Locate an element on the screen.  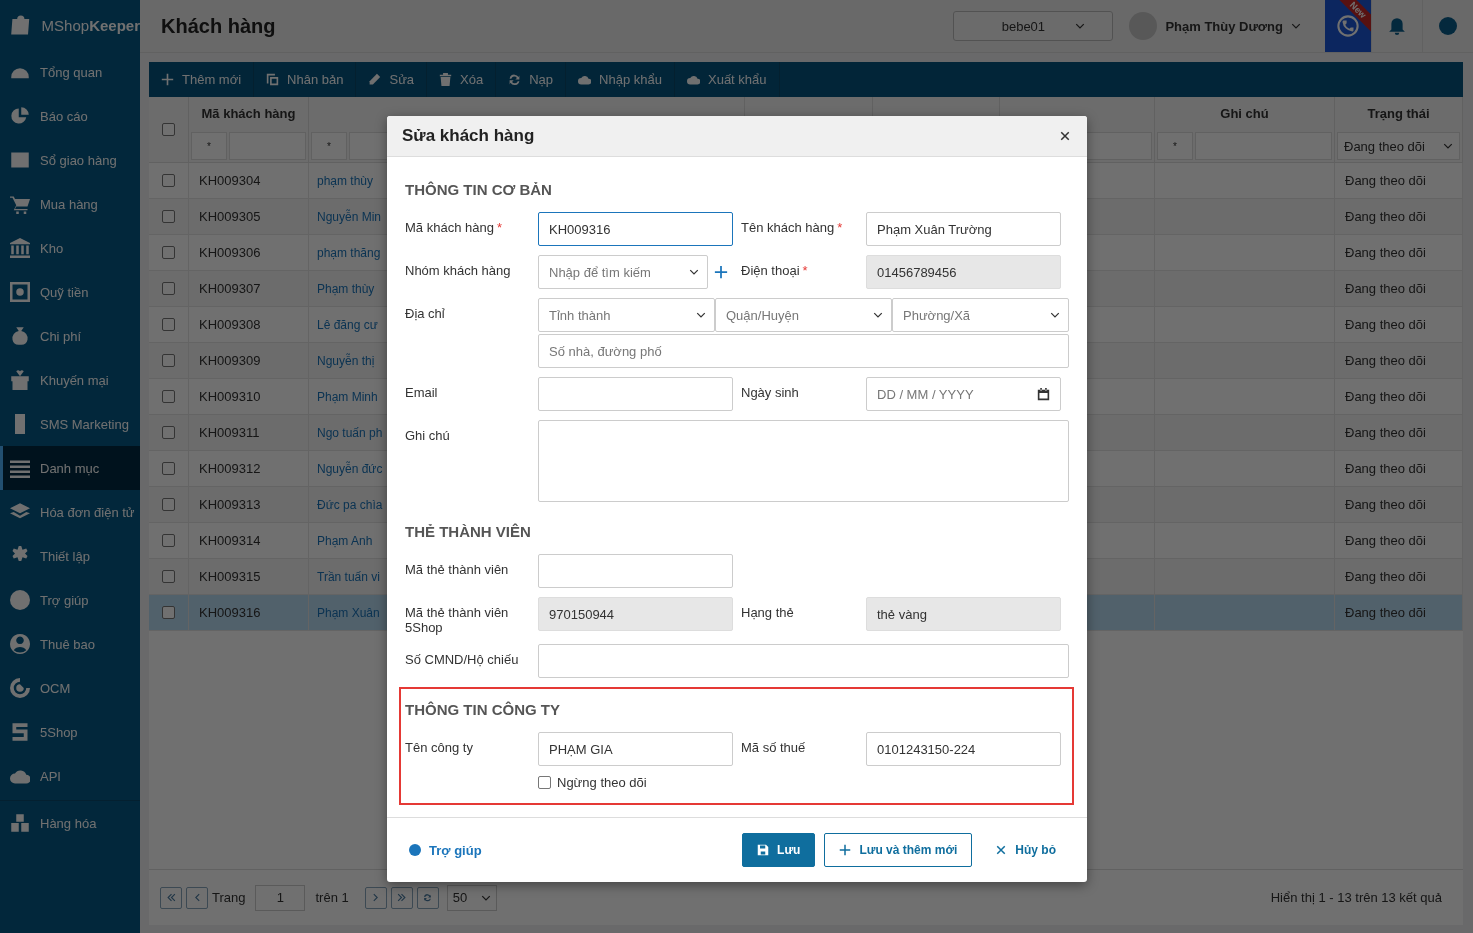
customer-link: Phạm Anh is located at coordinates (345, 540).